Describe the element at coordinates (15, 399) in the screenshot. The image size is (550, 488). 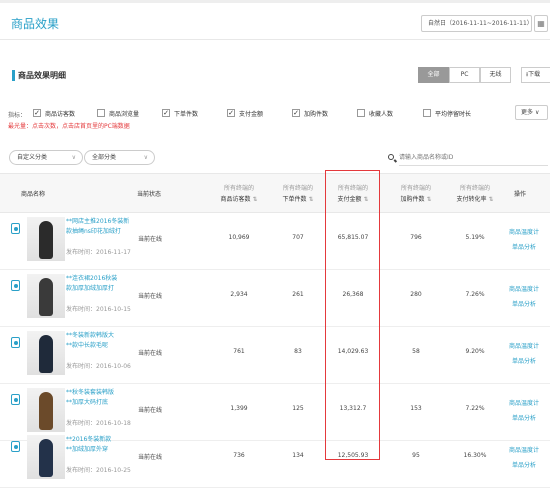
I see `product-icon` at that location.